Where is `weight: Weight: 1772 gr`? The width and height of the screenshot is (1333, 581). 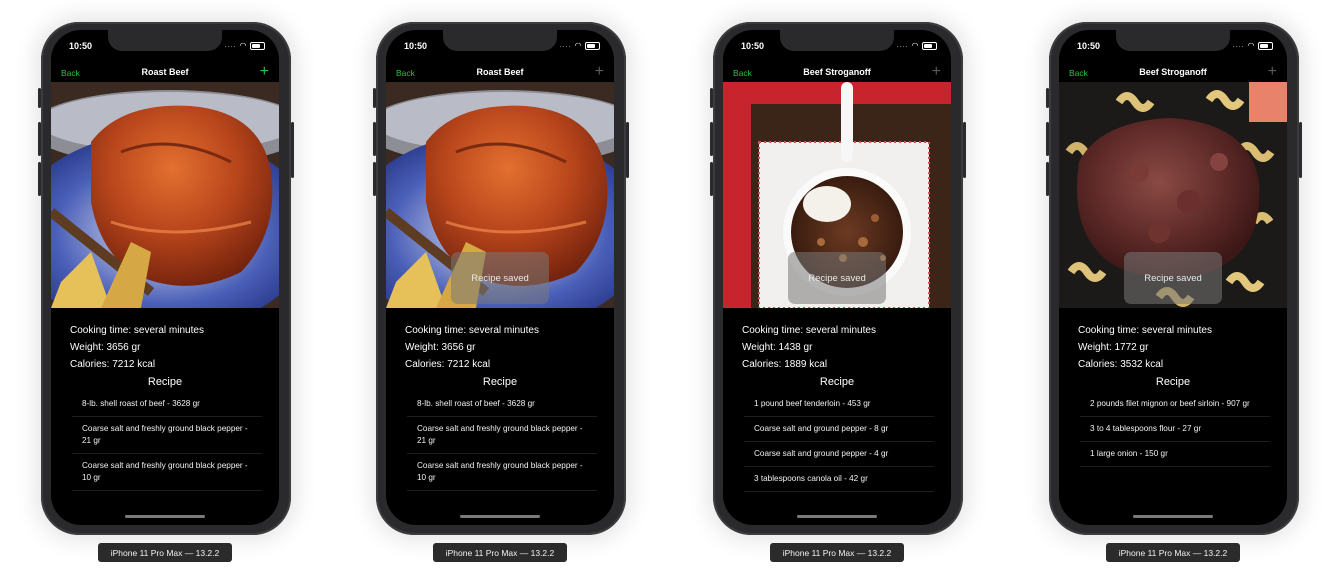
weight: Weight: 1772 gr is located at coordinates (1113, 347).